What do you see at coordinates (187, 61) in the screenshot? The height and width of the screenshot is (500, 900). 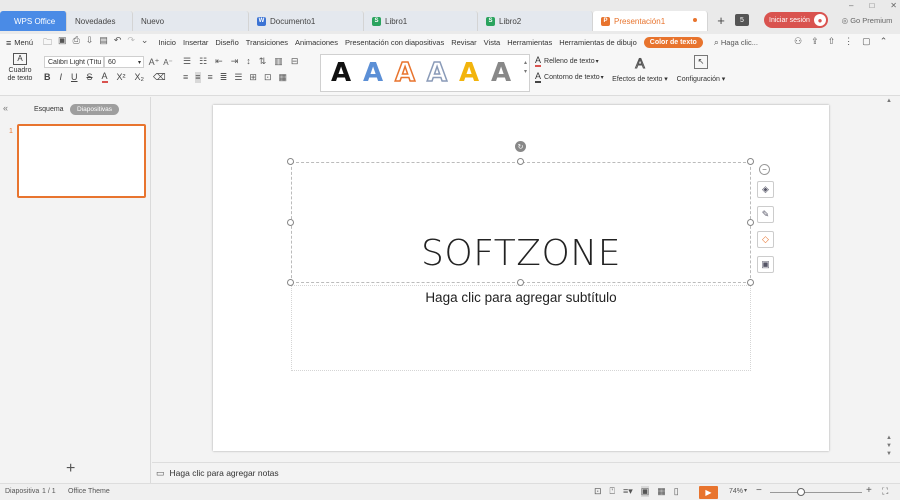 I see `bullets-icon: ☰` at bounding box center [187, 61].